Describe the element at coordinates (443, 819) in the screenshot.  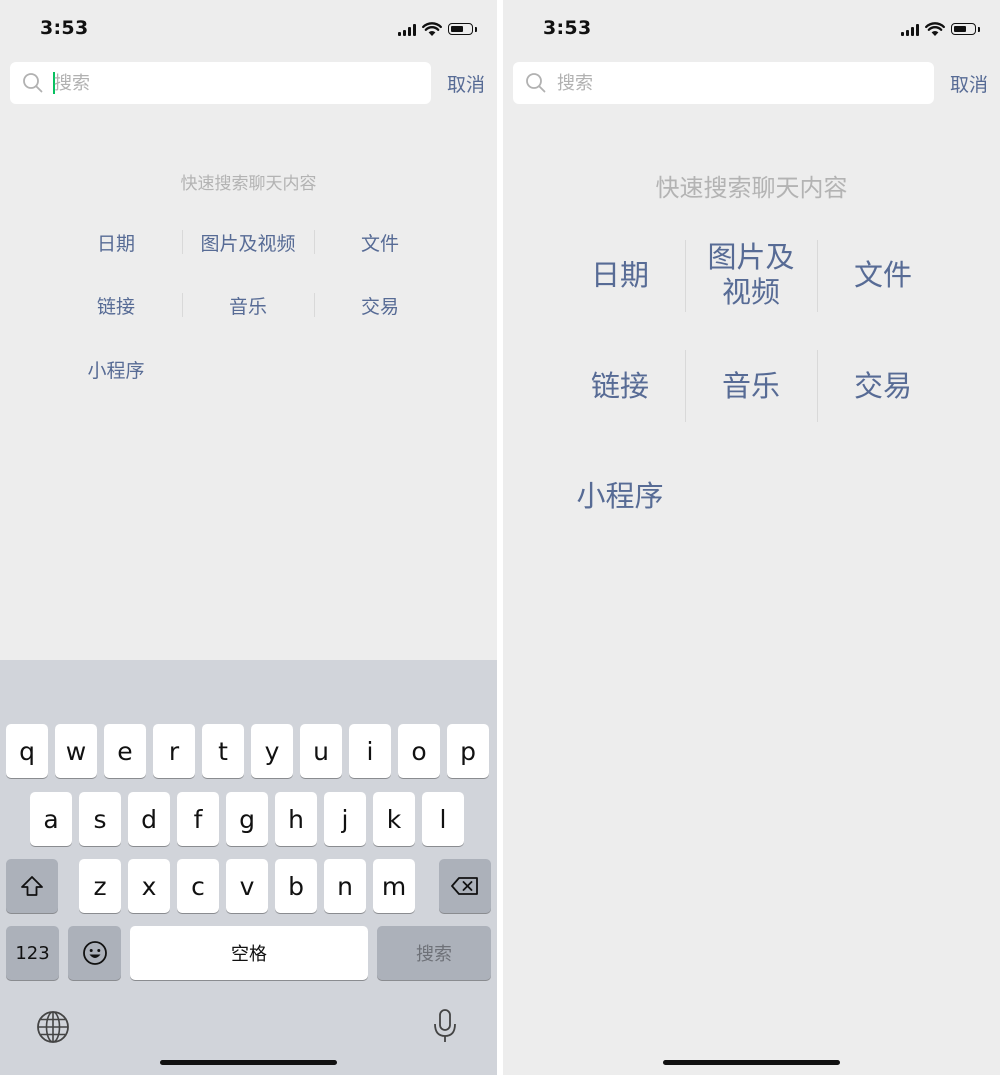
I see `key-l: l` at that location.